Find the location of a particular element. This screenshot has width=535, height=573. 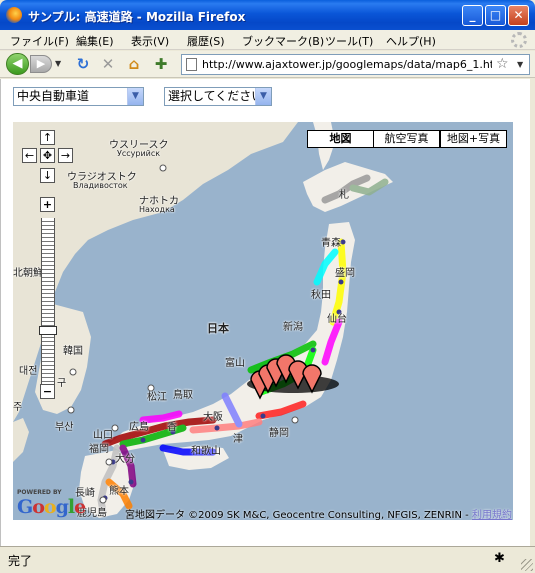

label-sapporo: 札 is located at coordinates (344, 195).